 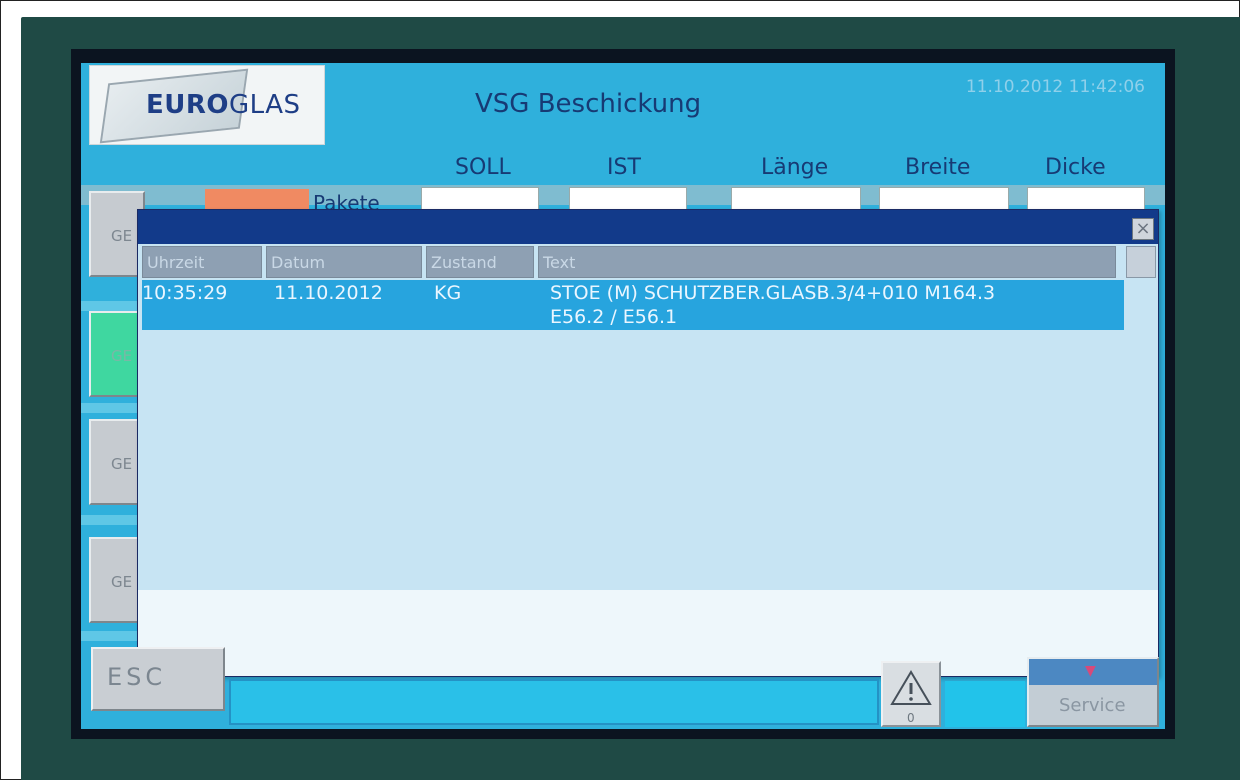 I want to click on column-header-zustand: Zustand, so click(x=480, y=262).